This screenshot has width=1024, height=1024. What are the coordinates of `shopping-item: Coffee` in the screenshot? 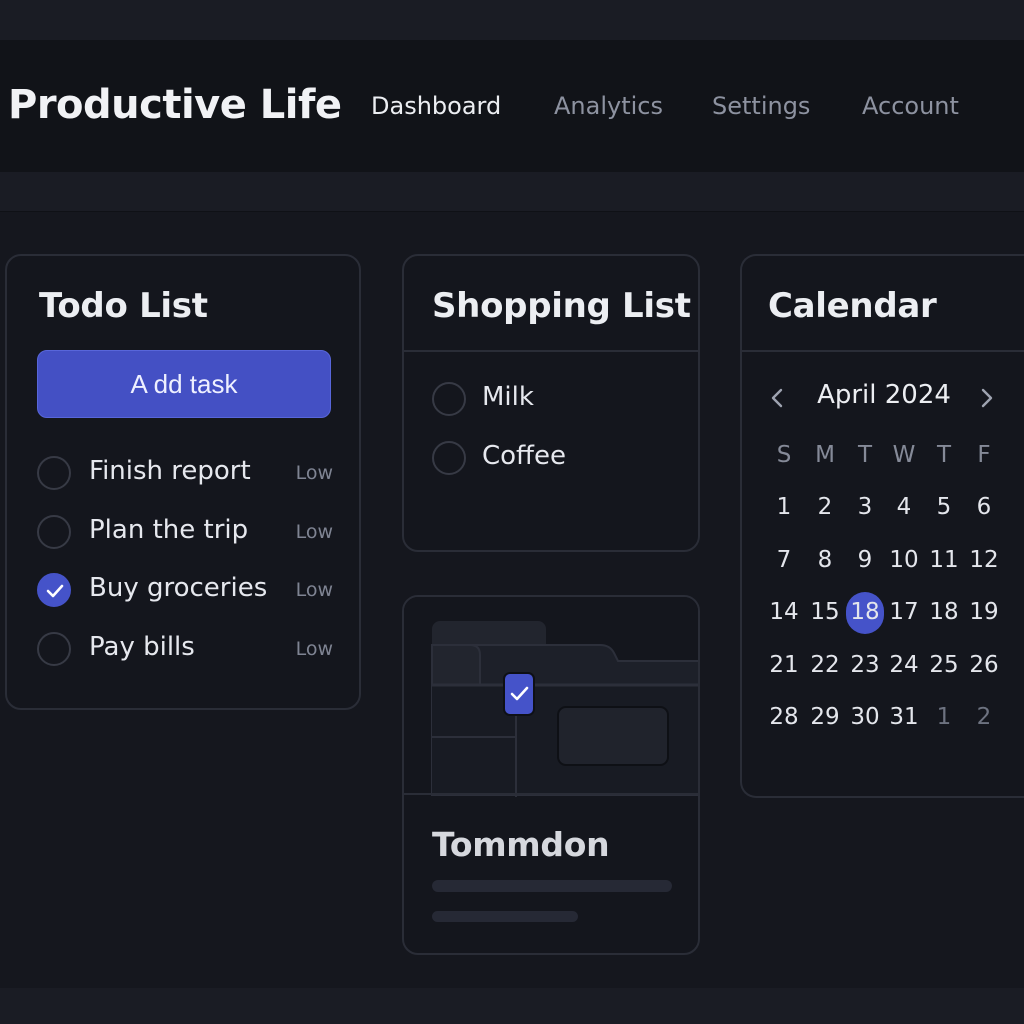 It's located at (552, 459).